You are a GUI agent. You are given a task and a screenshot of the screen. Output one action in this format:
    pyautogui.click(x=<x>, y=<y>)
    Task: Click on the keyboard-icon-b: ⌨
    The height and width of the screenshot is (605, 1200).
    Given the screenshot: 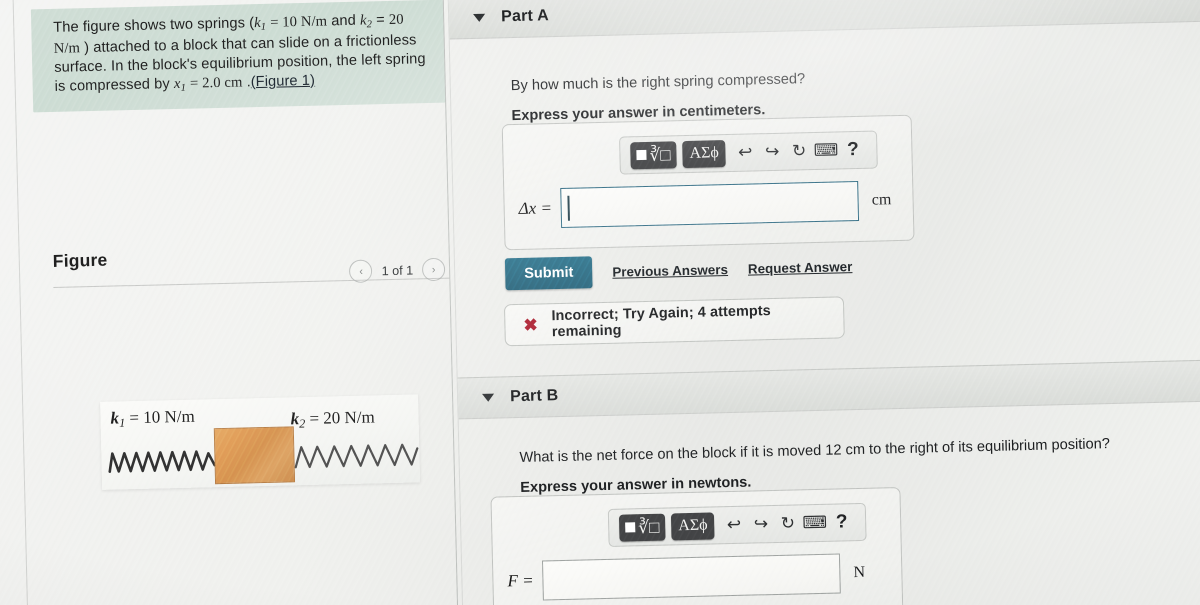 What is the action you would take?
    pyautogui.click(x=815, y=523)
    